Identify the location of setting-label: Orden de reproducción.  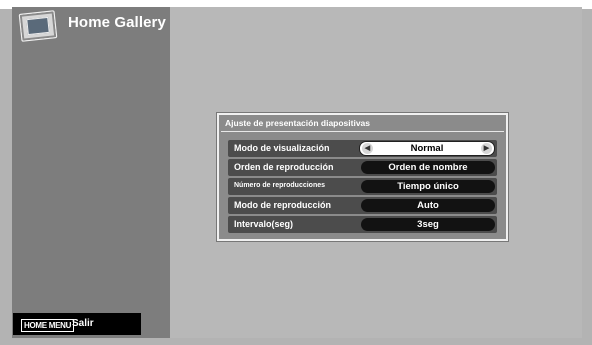
(284, 167).